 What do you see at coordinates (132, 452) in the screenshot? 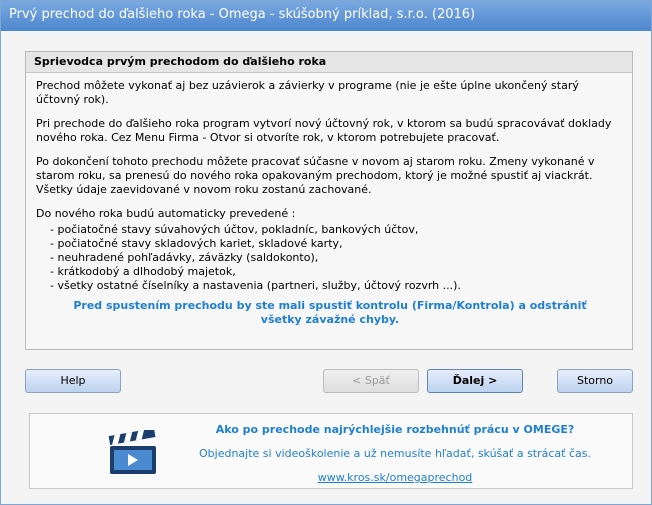
I see `clapperboard-icon` at bounding box center [132, 452].